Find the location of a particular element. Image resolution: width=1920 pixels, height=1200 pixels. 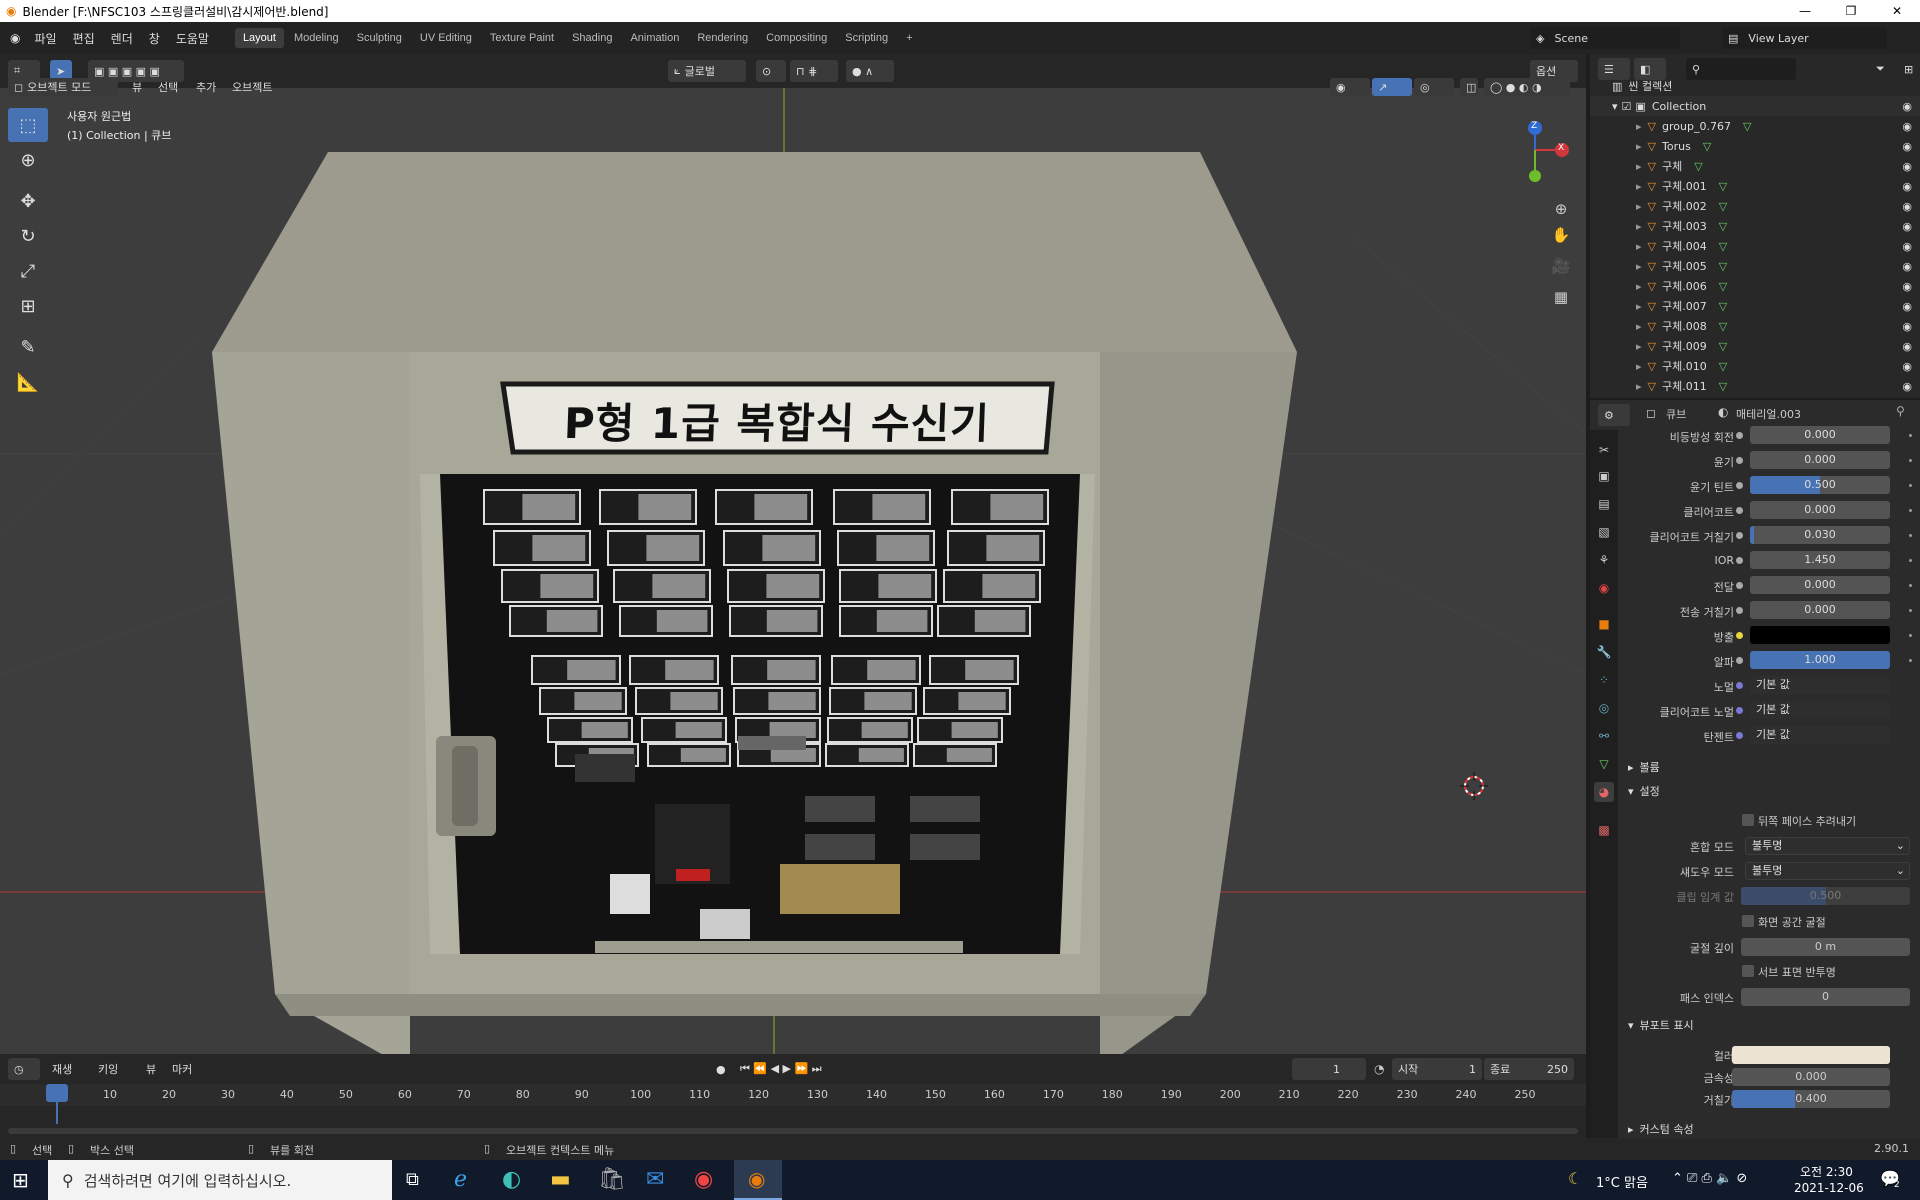

tab-shading: Shading is located at coordinates (592, 38).